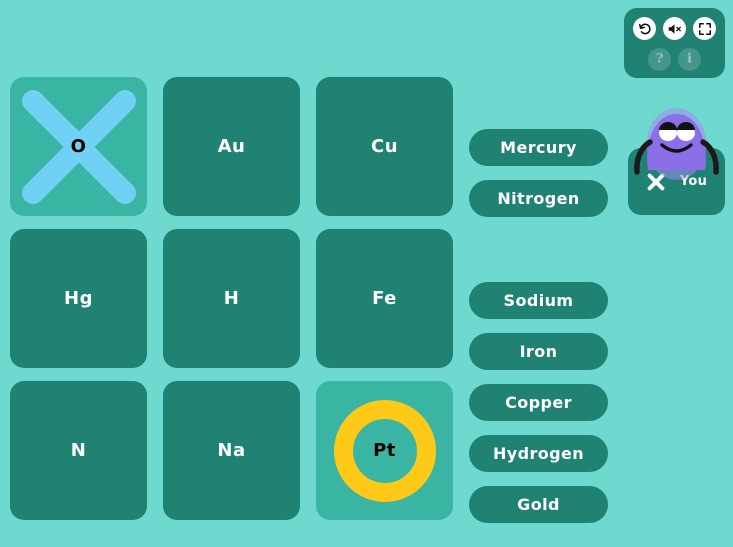 The width and height of the screenshot is (733, 547). What do you see at coordinates (538, 198) in the screenshot?
I see `answer-pill-nitrogen: Nitrogen` at bounding box center [538, 198].